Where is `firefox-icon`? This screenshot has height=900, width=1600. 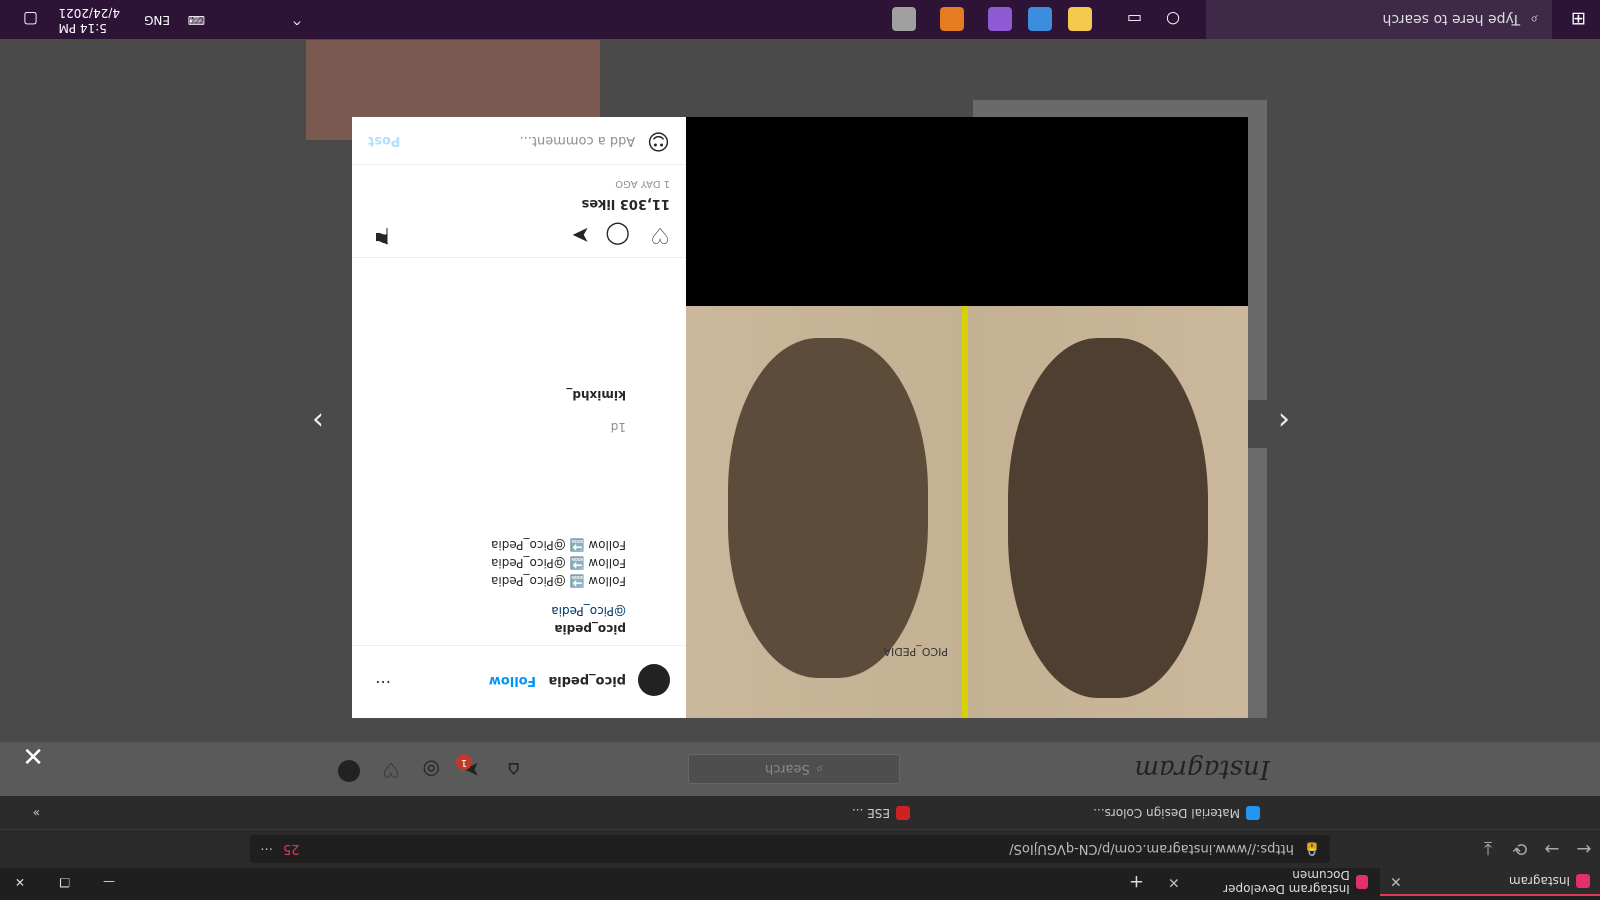 firefox-icon is located at coordinates (952, 19).